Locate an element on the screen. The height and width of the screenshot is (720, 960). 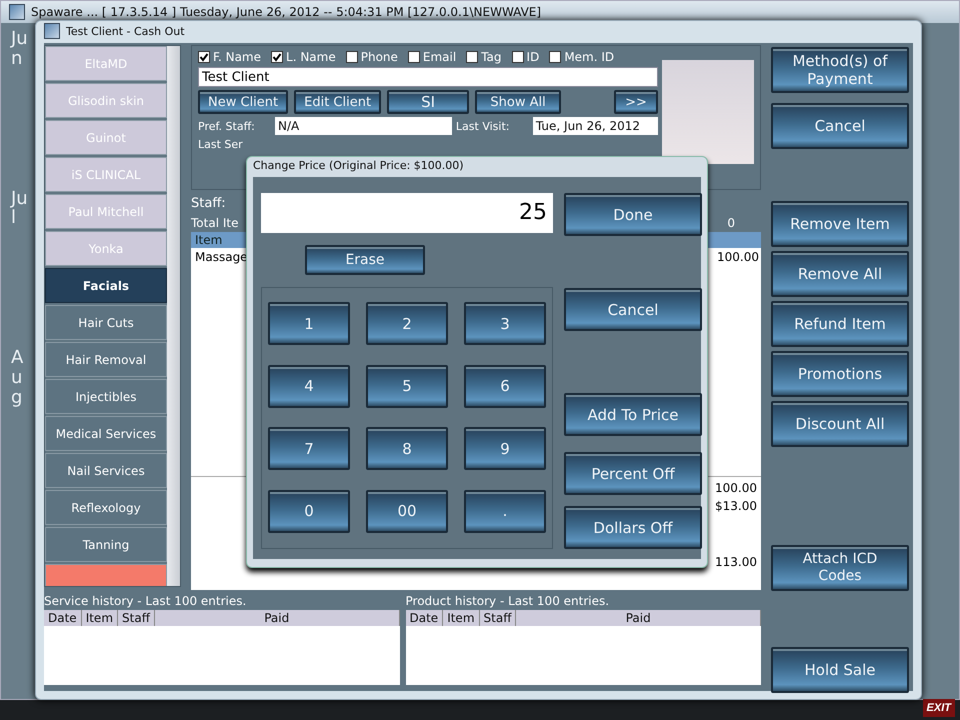
checkbox-label: F. Name is located at coordinates (237, 57).